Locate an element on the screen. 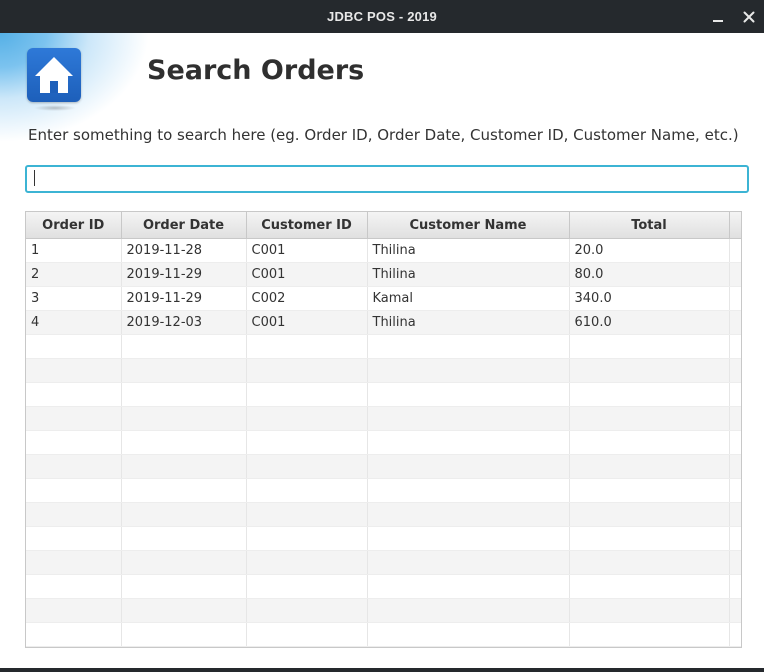  table-row: 3 2019-11-29 C002 Kamal 340.0 is located at coordinates (383, 298).